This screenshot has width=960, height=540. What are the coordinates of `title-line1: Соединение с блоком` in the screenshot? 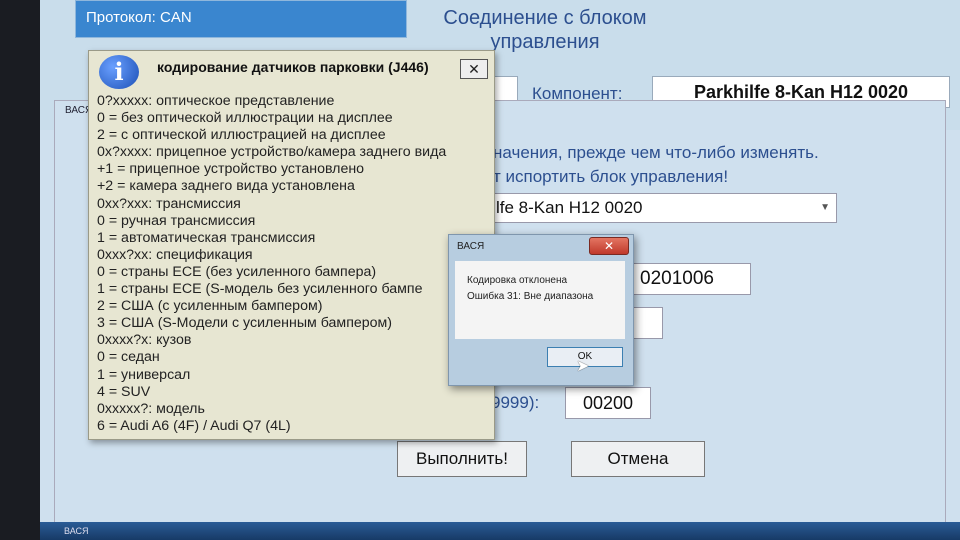 It's located at (545, 18).